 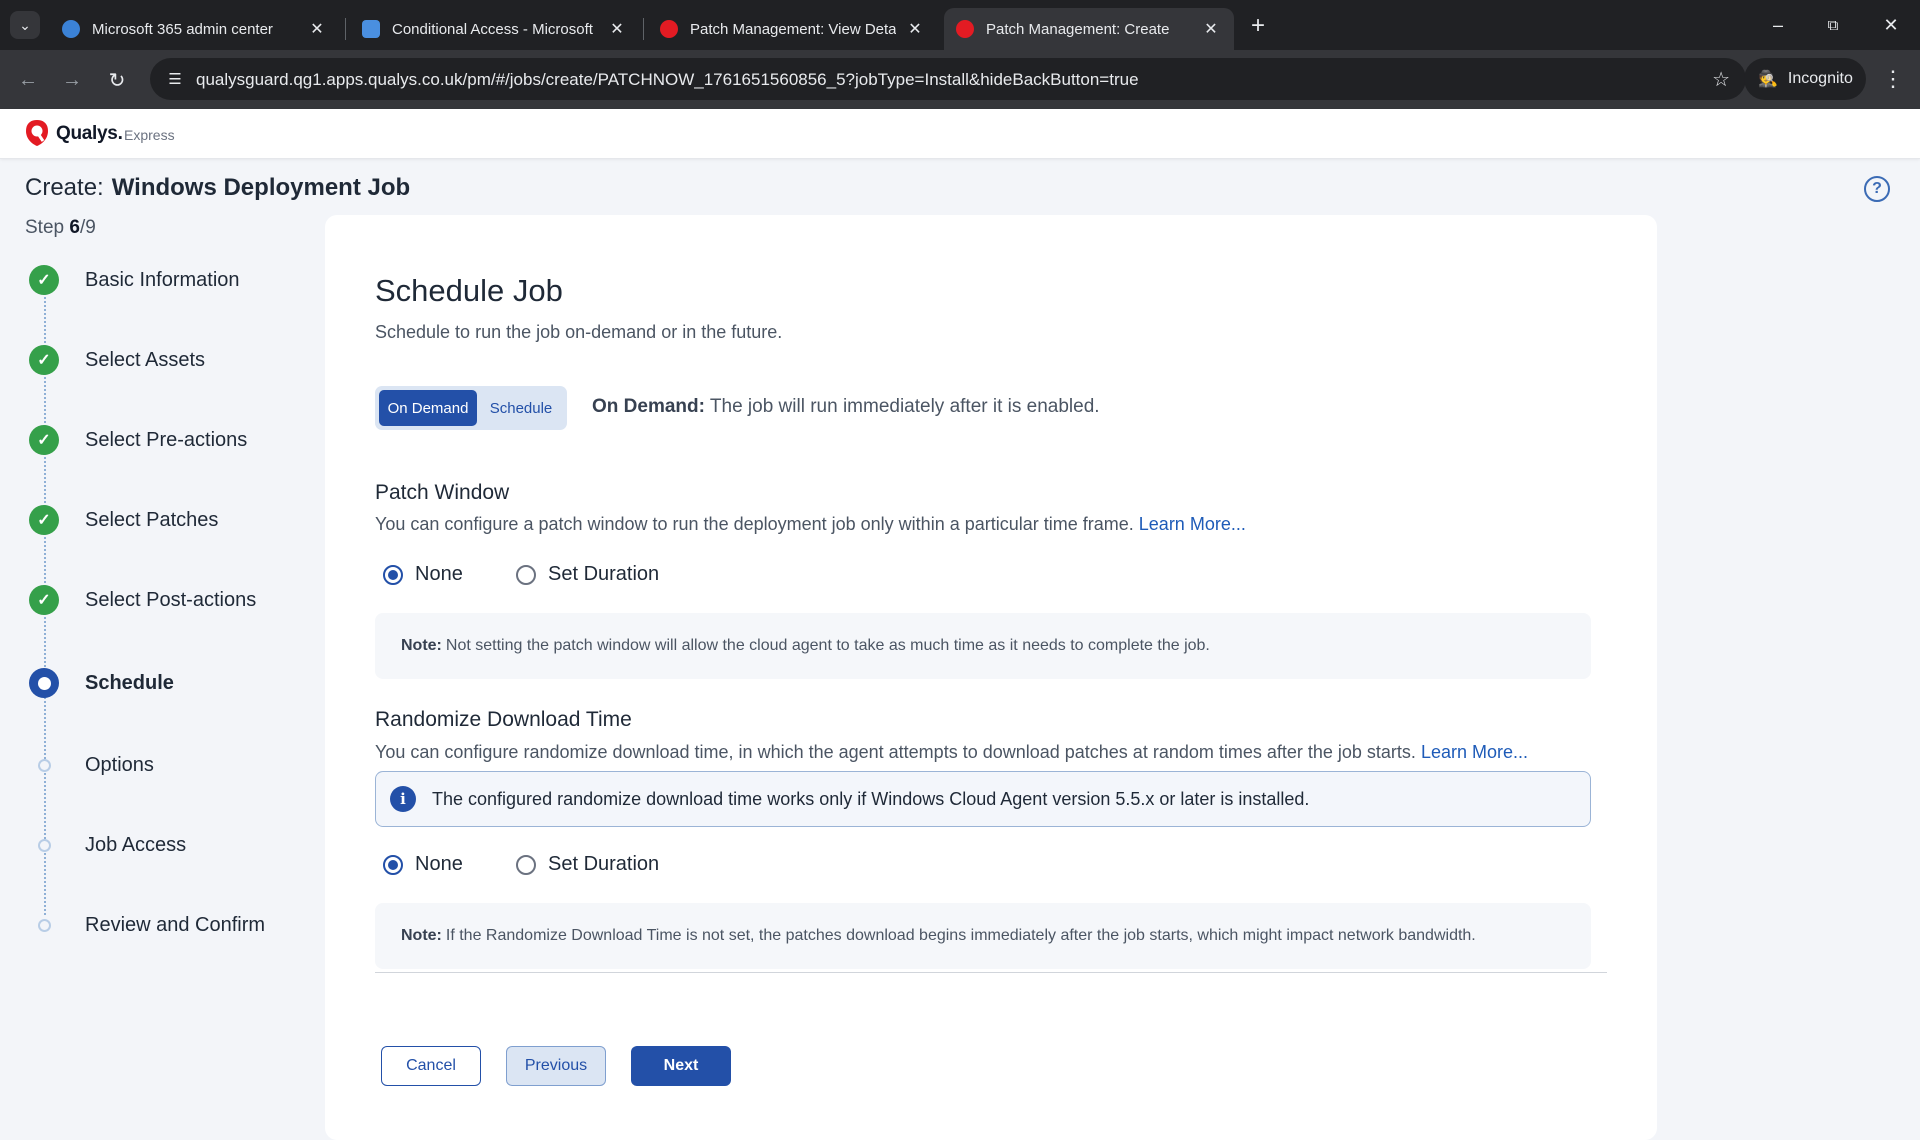 What do you see at coordinates (28, 80) in the screenshot?
I see `back-arrow-icon: ←` at bounding box center [28, 80].